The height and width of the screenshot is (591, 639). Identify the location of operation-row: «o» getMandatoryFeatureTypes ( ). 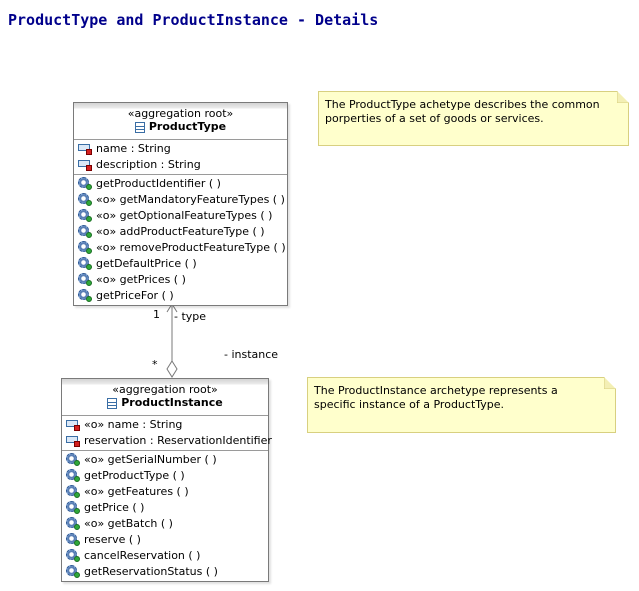
(182, 200).